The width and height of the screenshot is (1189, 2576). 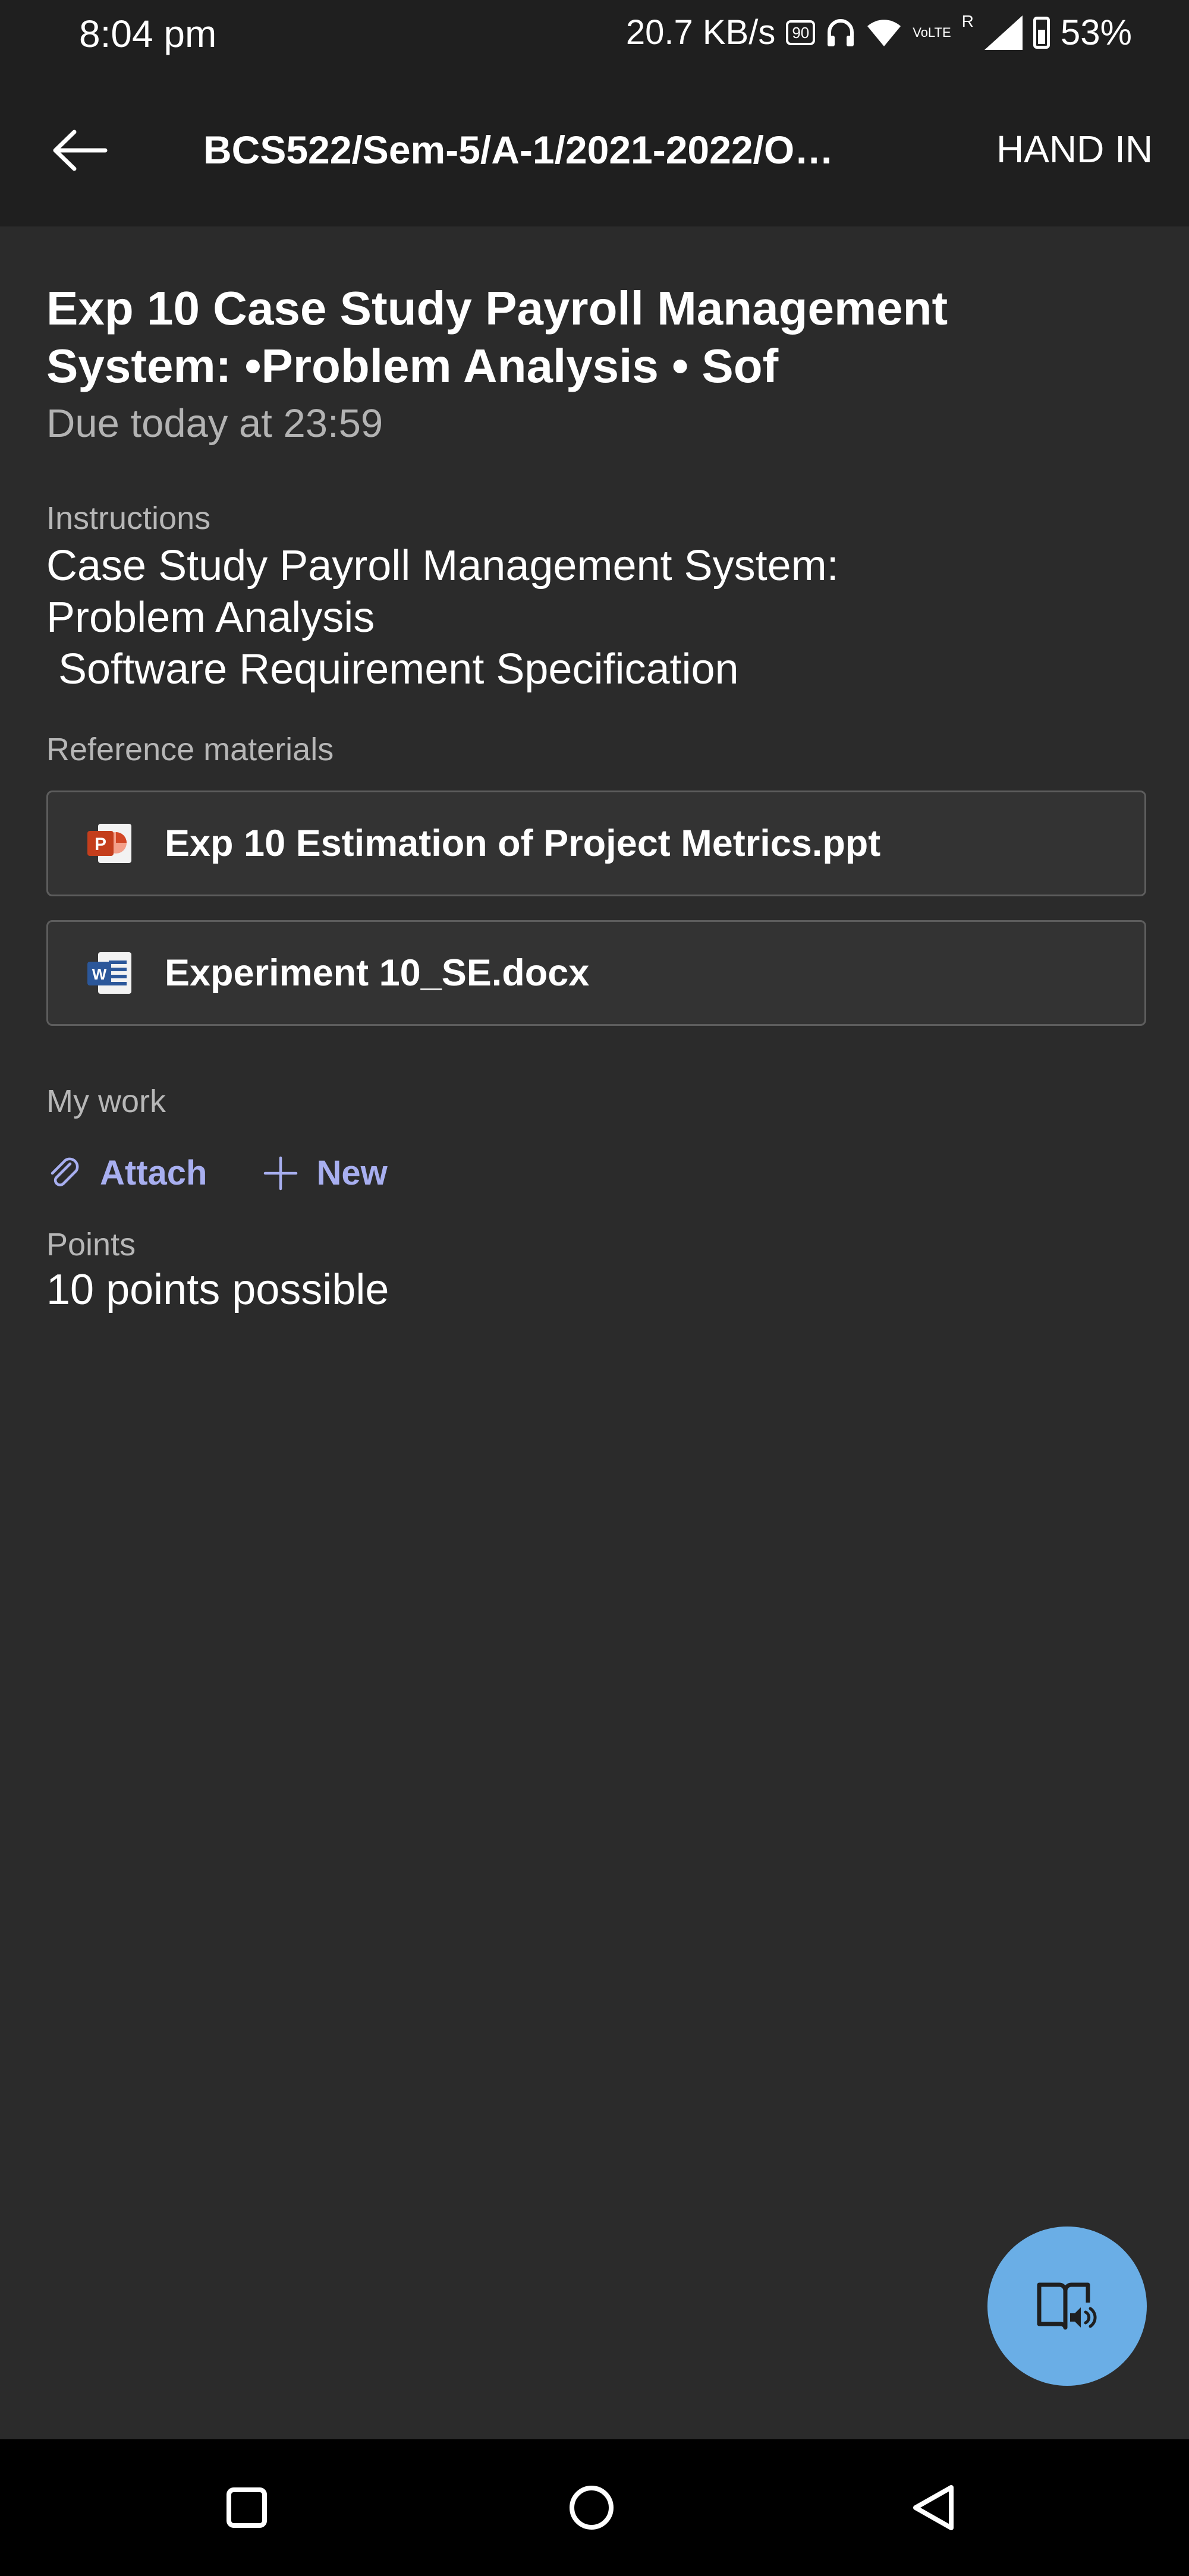 I want to click on refresh-rate-icon: 90, so click(x=801, y=32).